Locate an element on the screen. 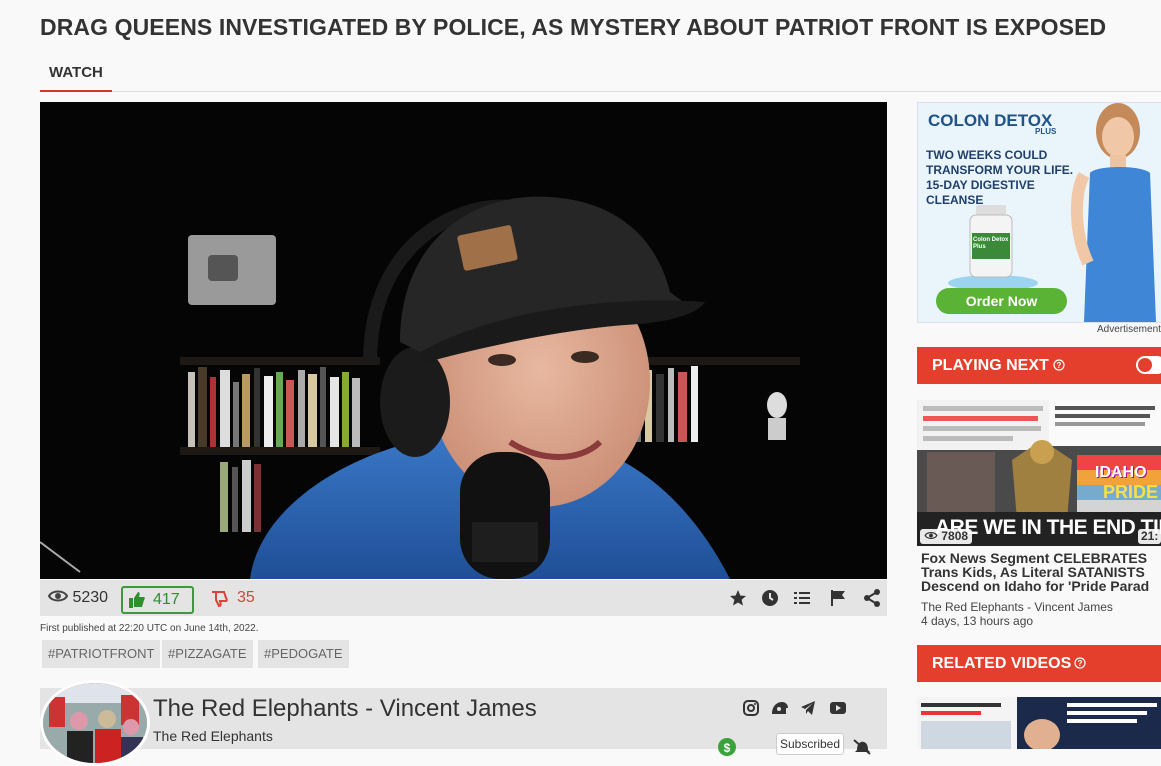 The height and width of the screenshot is (766, 1161). tag-pizzagate: #PIZZAGATE is located at coordinates (207, 654).